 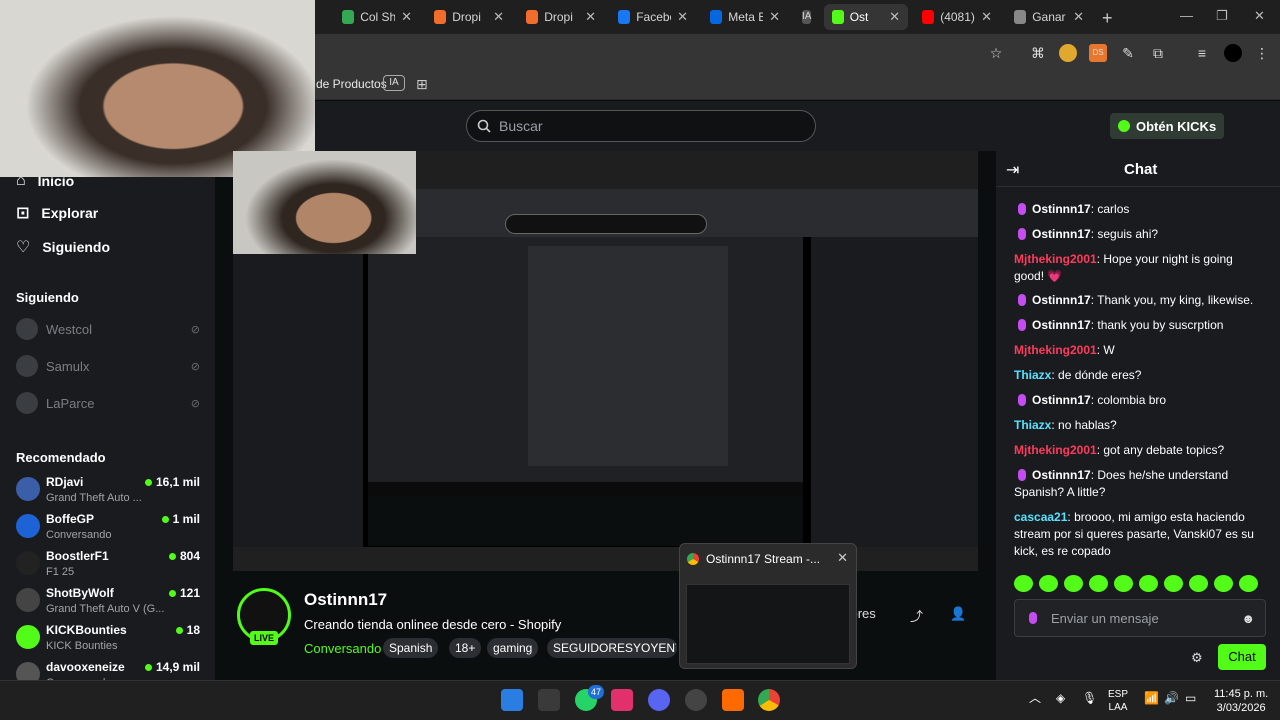 What do you see at coordinates (1139, 234) in the screenshot?
I see `chat-message: Ostinnn17: seguis ahi?` at bounding box center [1139, 234].